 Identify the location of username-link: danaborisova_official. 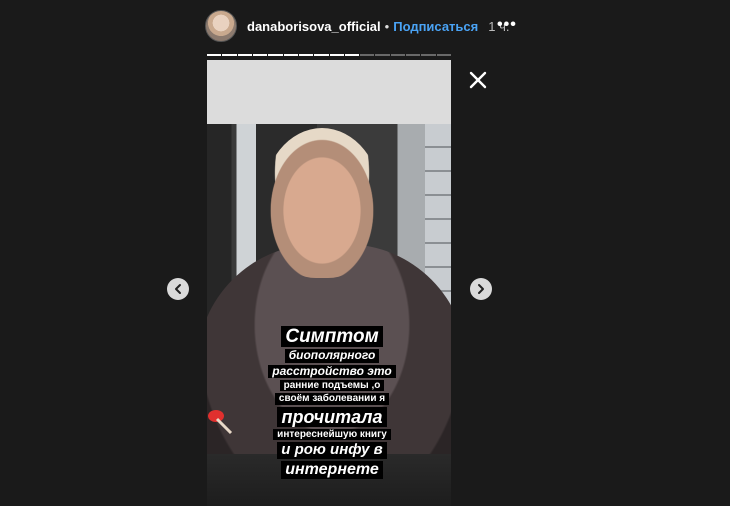
(314, 26).